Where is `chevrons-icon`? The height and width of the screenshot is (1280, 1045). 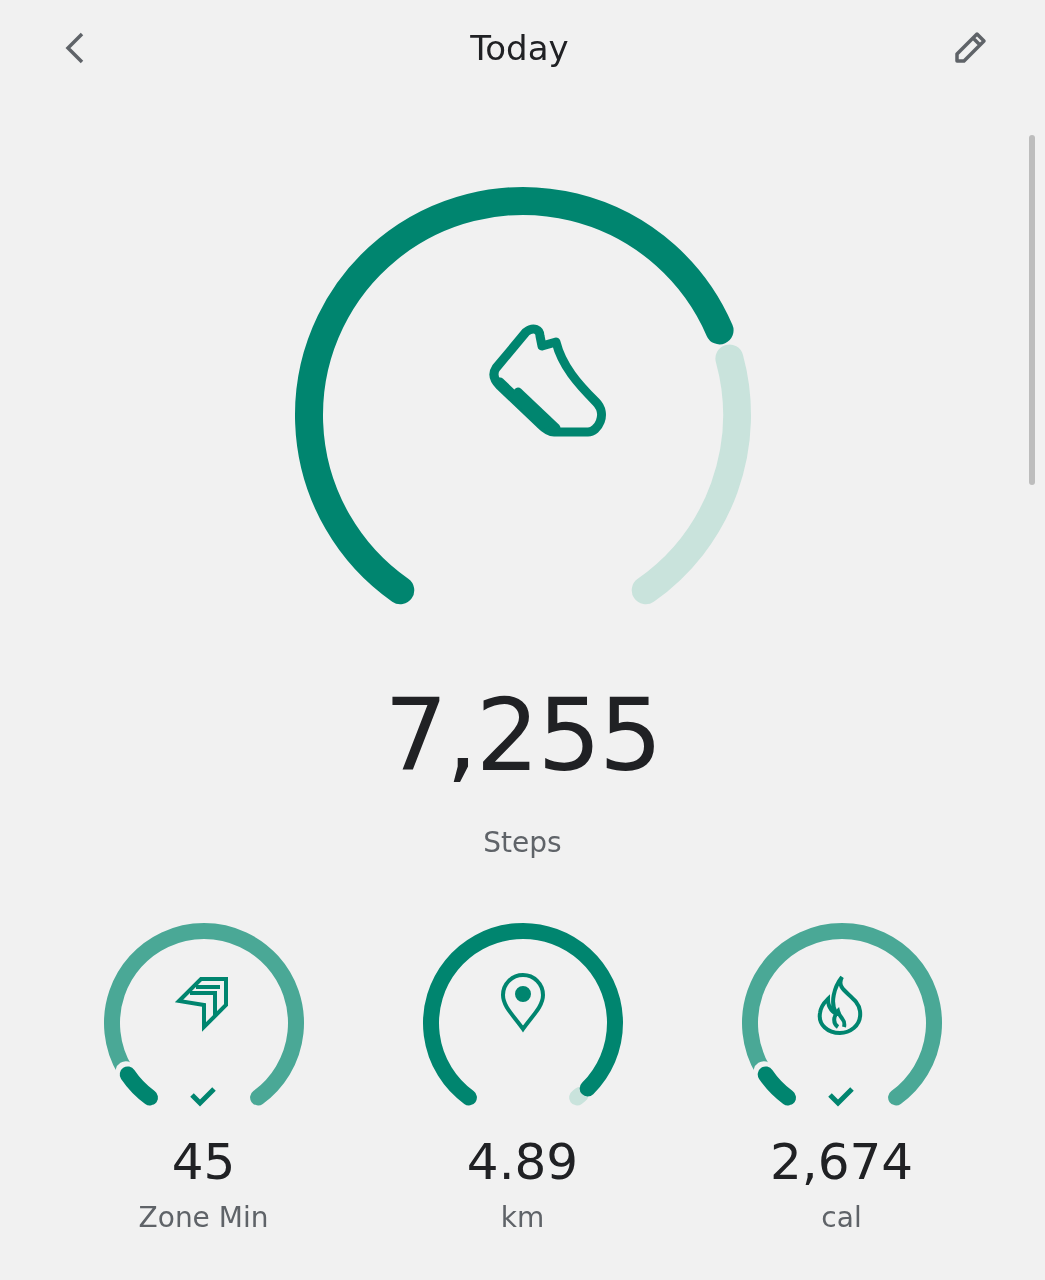
chevrons-icon is located at coordinates (201, 1004).